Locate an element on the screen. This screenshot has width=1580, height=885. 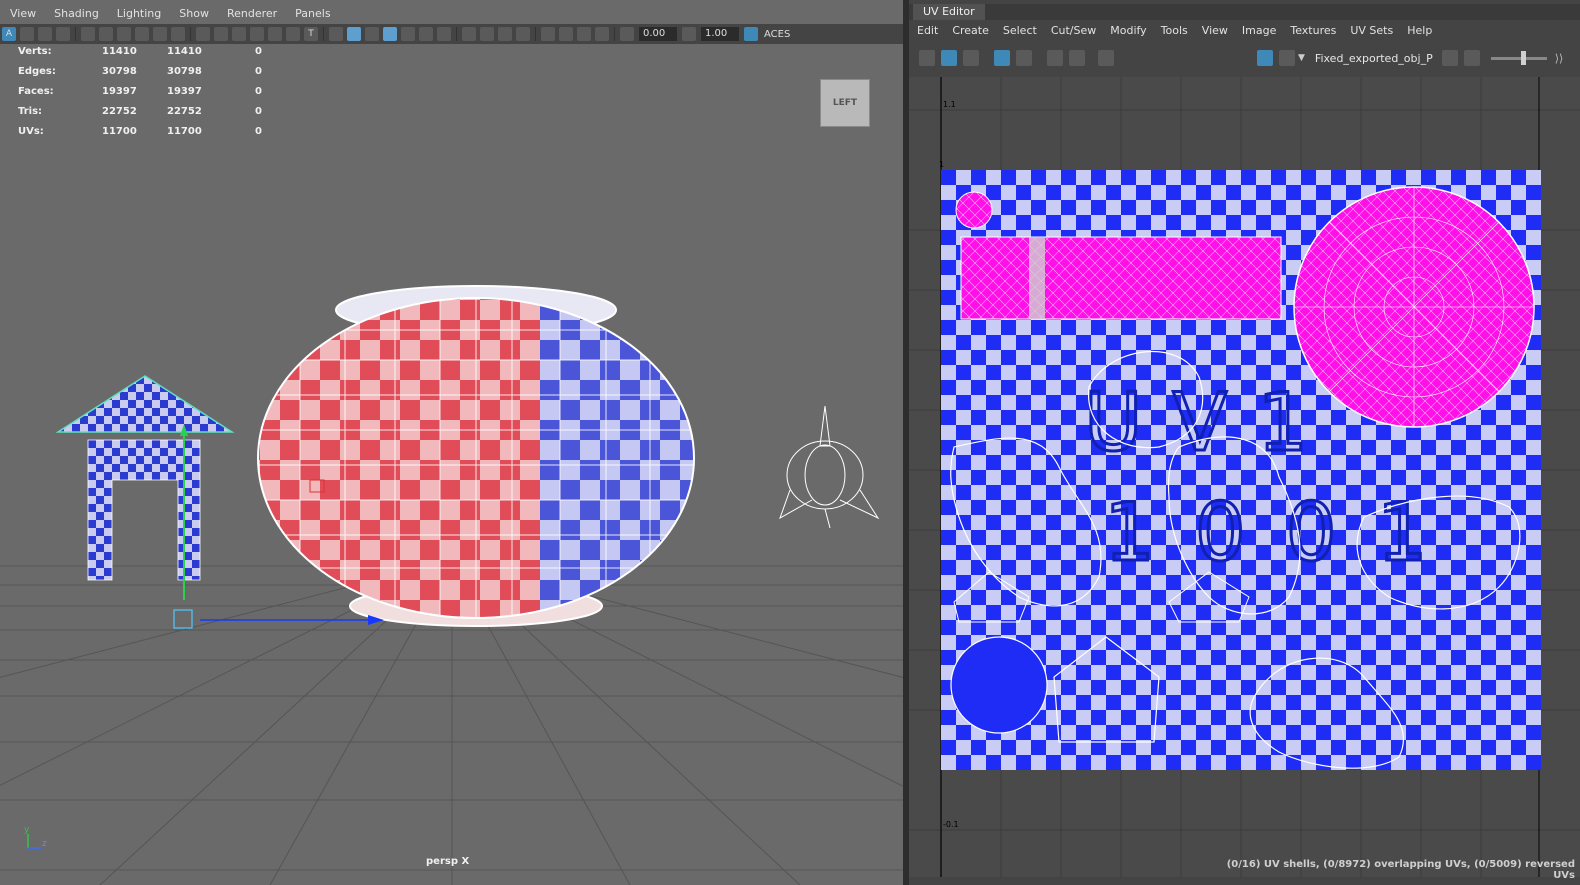
texture-name-dropdown: Fixed_exported_obj_P is located at coordinates (1374, 58).